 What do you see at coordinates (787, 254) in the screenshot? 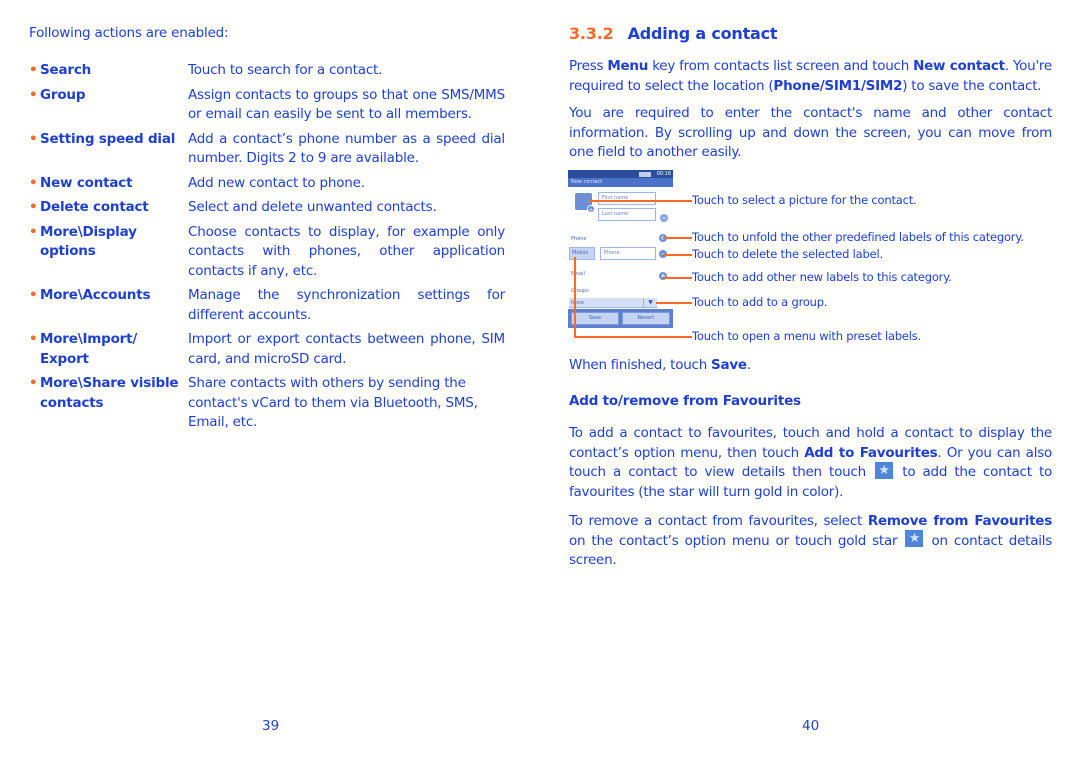
I see `callout-delete-label: Touch to delete the selected label.` at bounding box center [787, 254].